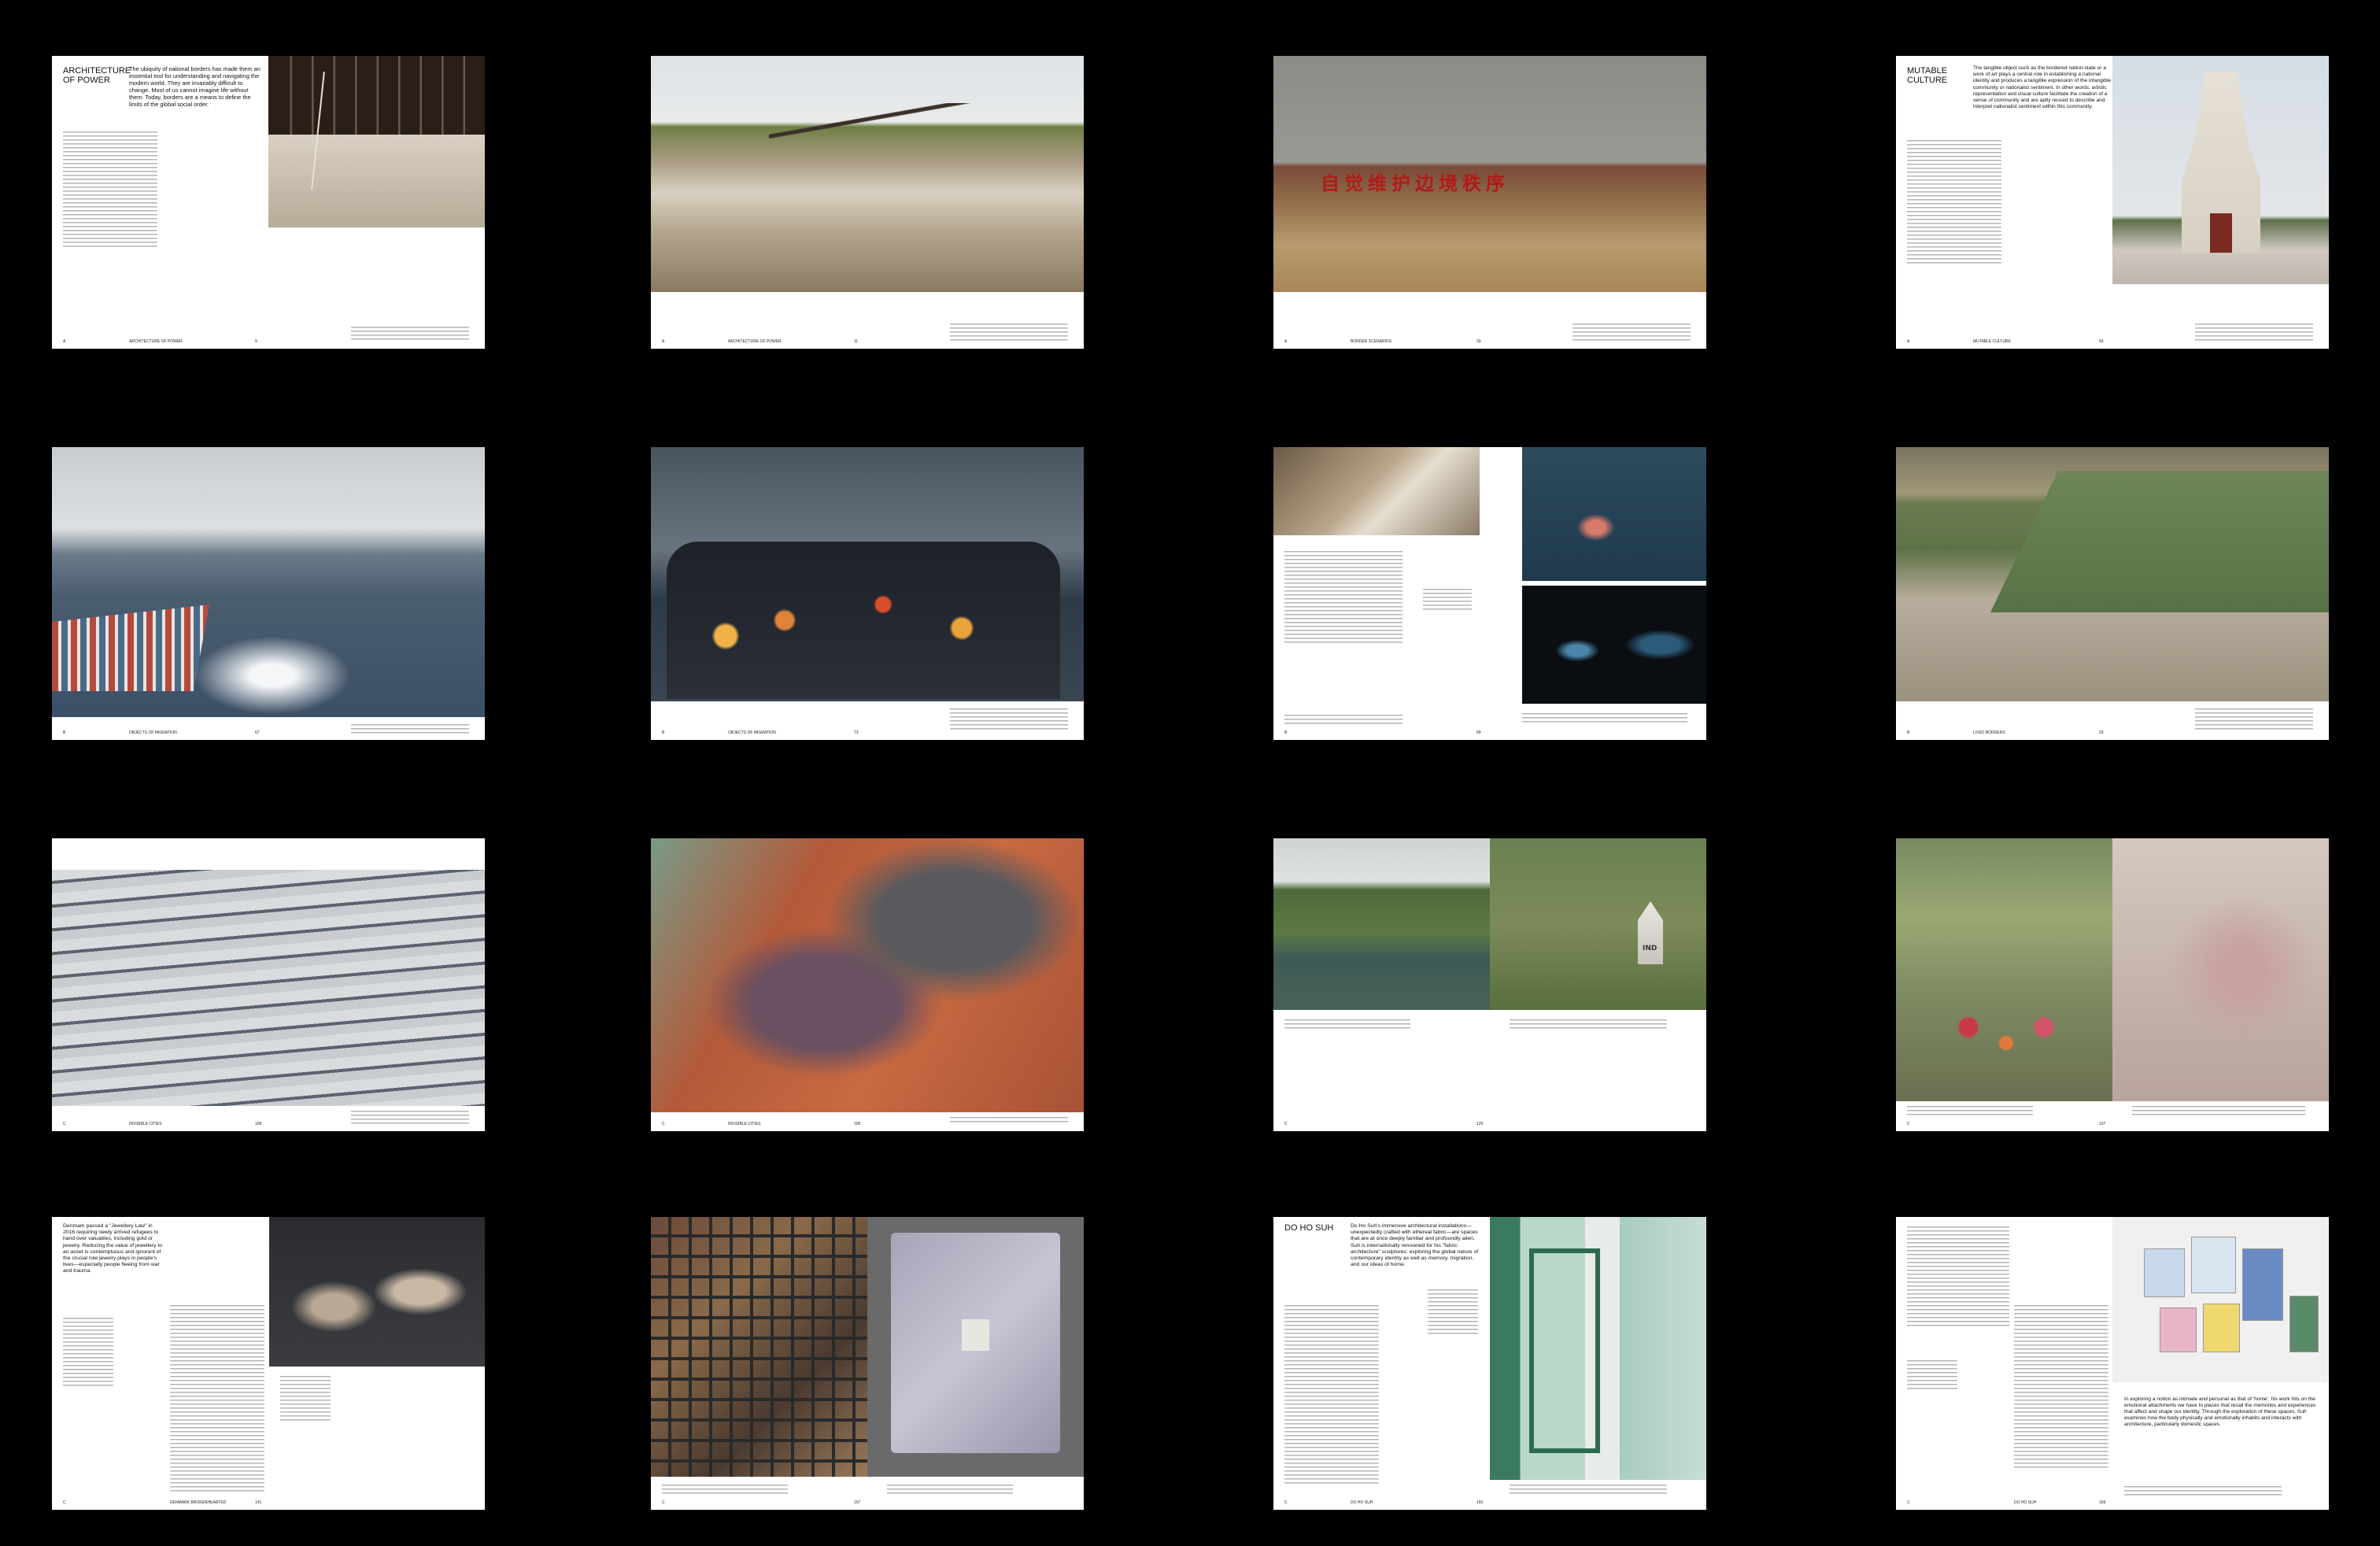 This screenshot has height=1546, width=2380. I want to click on page-number: 105, so click(857, 1124).